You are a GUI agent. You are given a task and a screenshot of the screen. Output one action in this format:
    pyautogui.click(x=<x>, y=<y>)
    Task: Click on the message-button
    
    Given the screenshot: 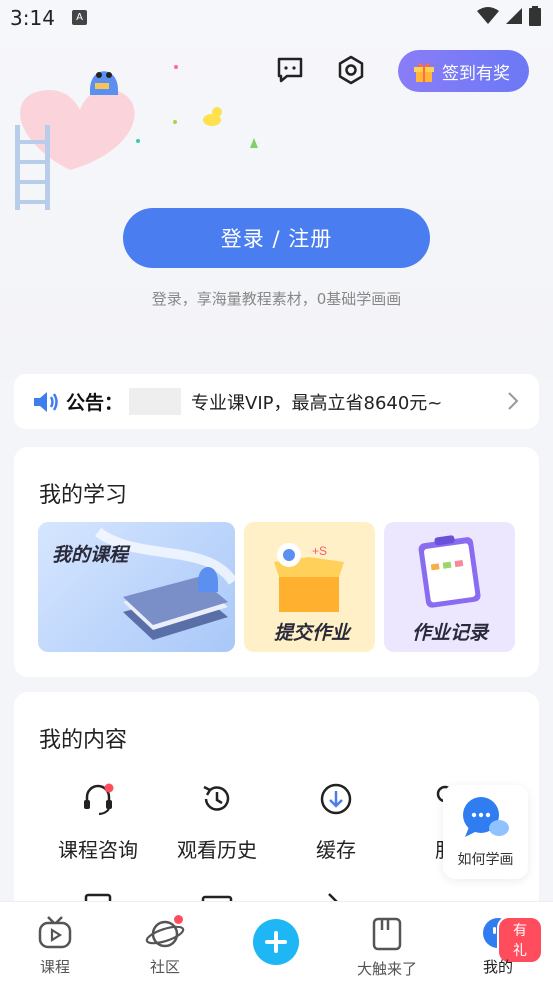 What is the action you would take?
    pyautogui.click(x=290, y=70)
    